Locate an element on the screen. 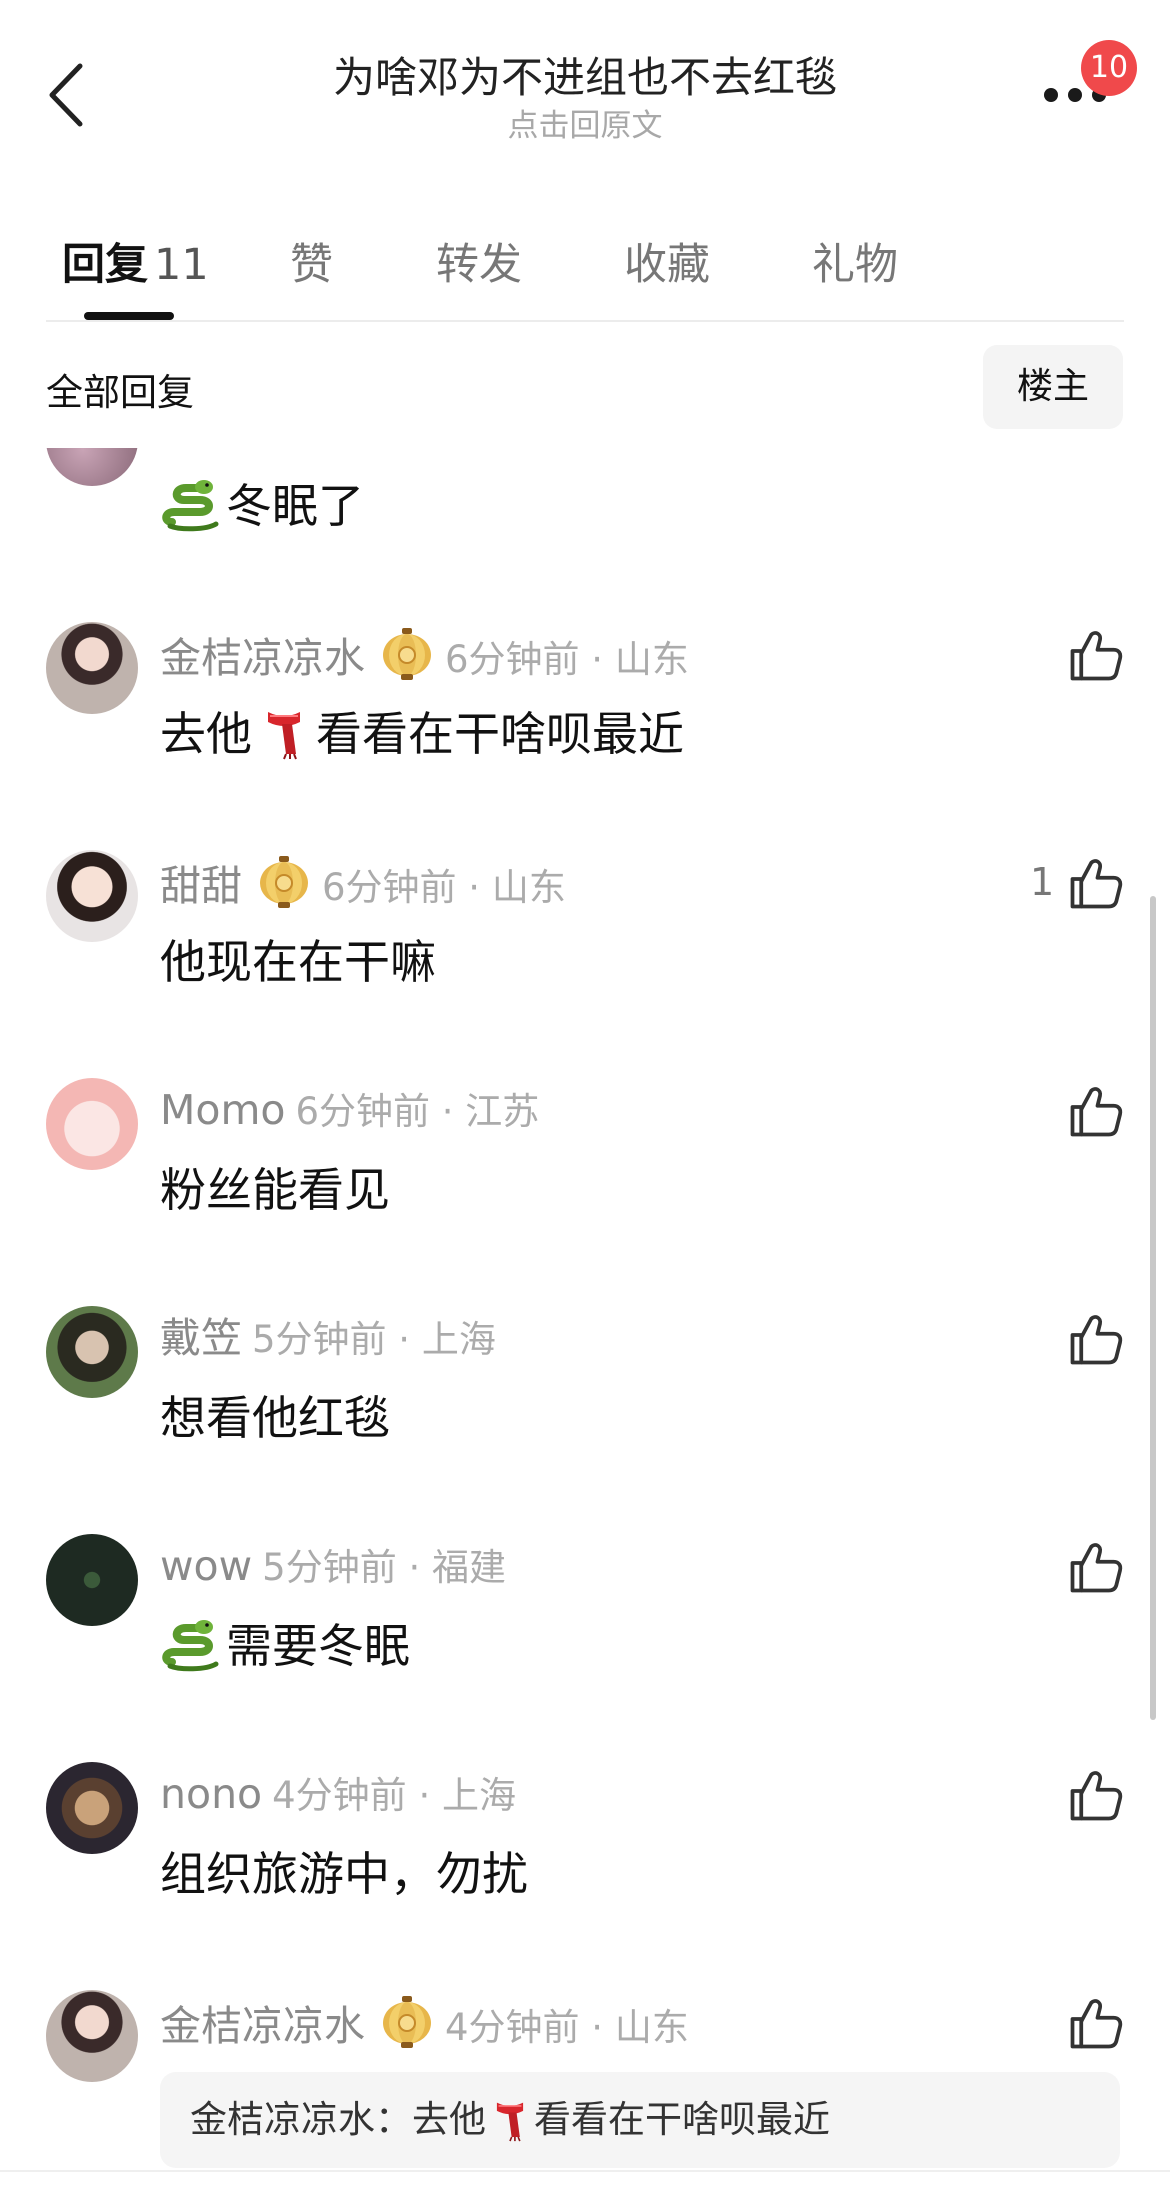 The width and height of the screenshot is (1170, 2210). comment-text: 冬眠了 is located at coordinates (262, 503).